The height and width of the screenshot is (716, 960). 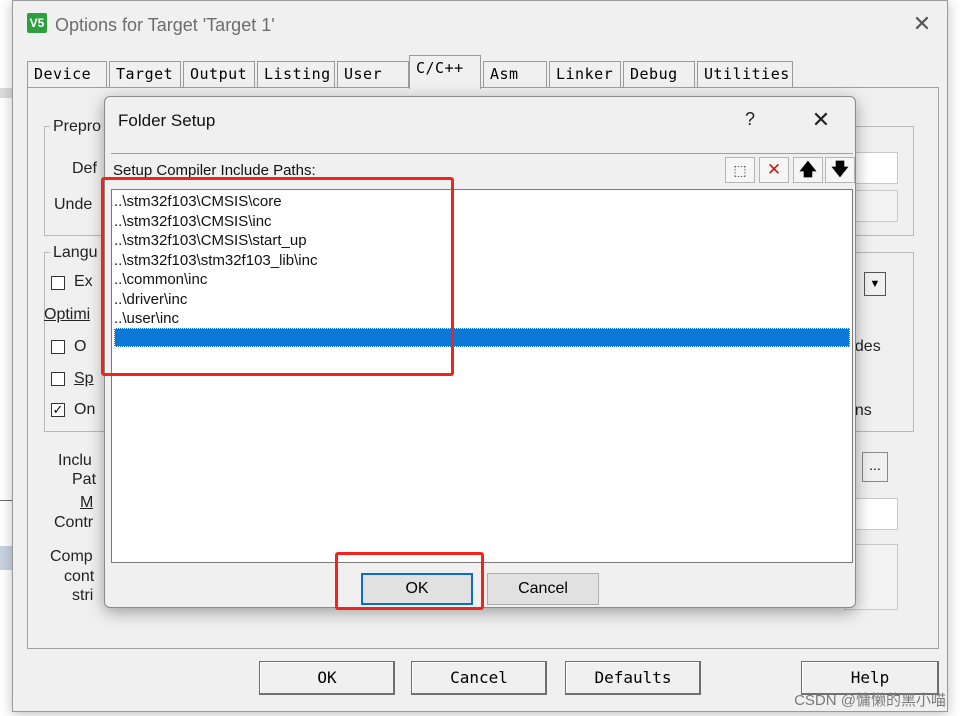 I want to click on folder-ok-button: OK, so click(x=417, y=589).